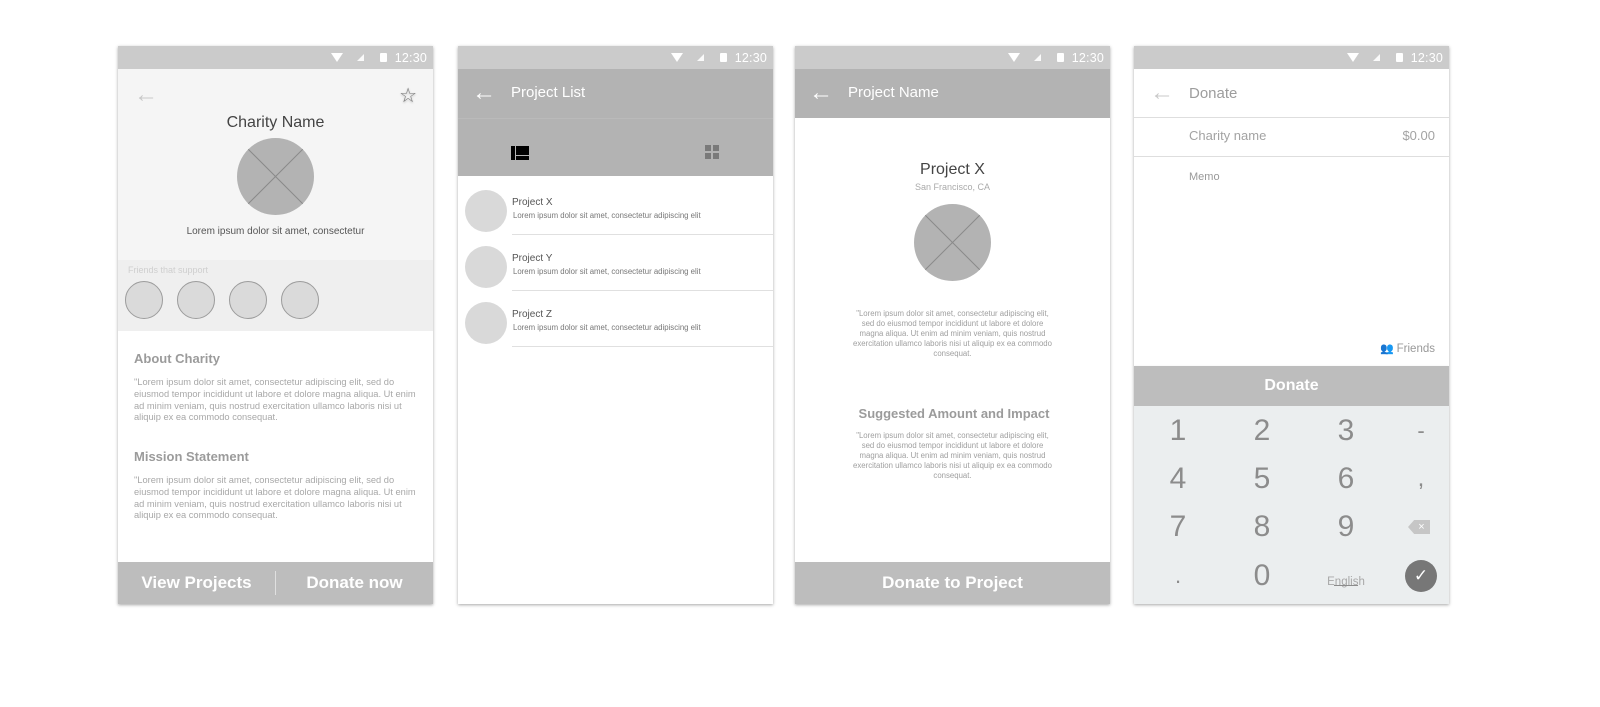 This screenshot has height=707, width=1600. What do you see at coordinates (712, 152) in the screenshot?
I see `grid-view-icon` at bounding box center [712, 152].